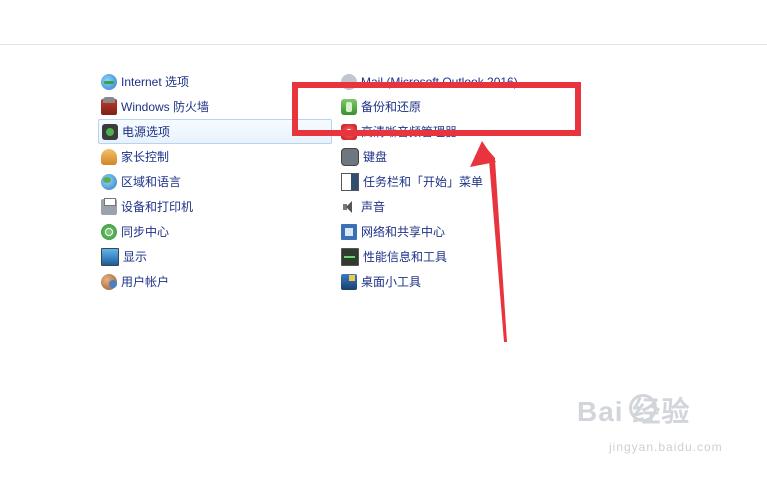 Image resolution: width=767 pixels, height=477 pixels. Describe the element at coordinates (145, 157) in the screenshot. I see `item-label: 家长控制` at that location.